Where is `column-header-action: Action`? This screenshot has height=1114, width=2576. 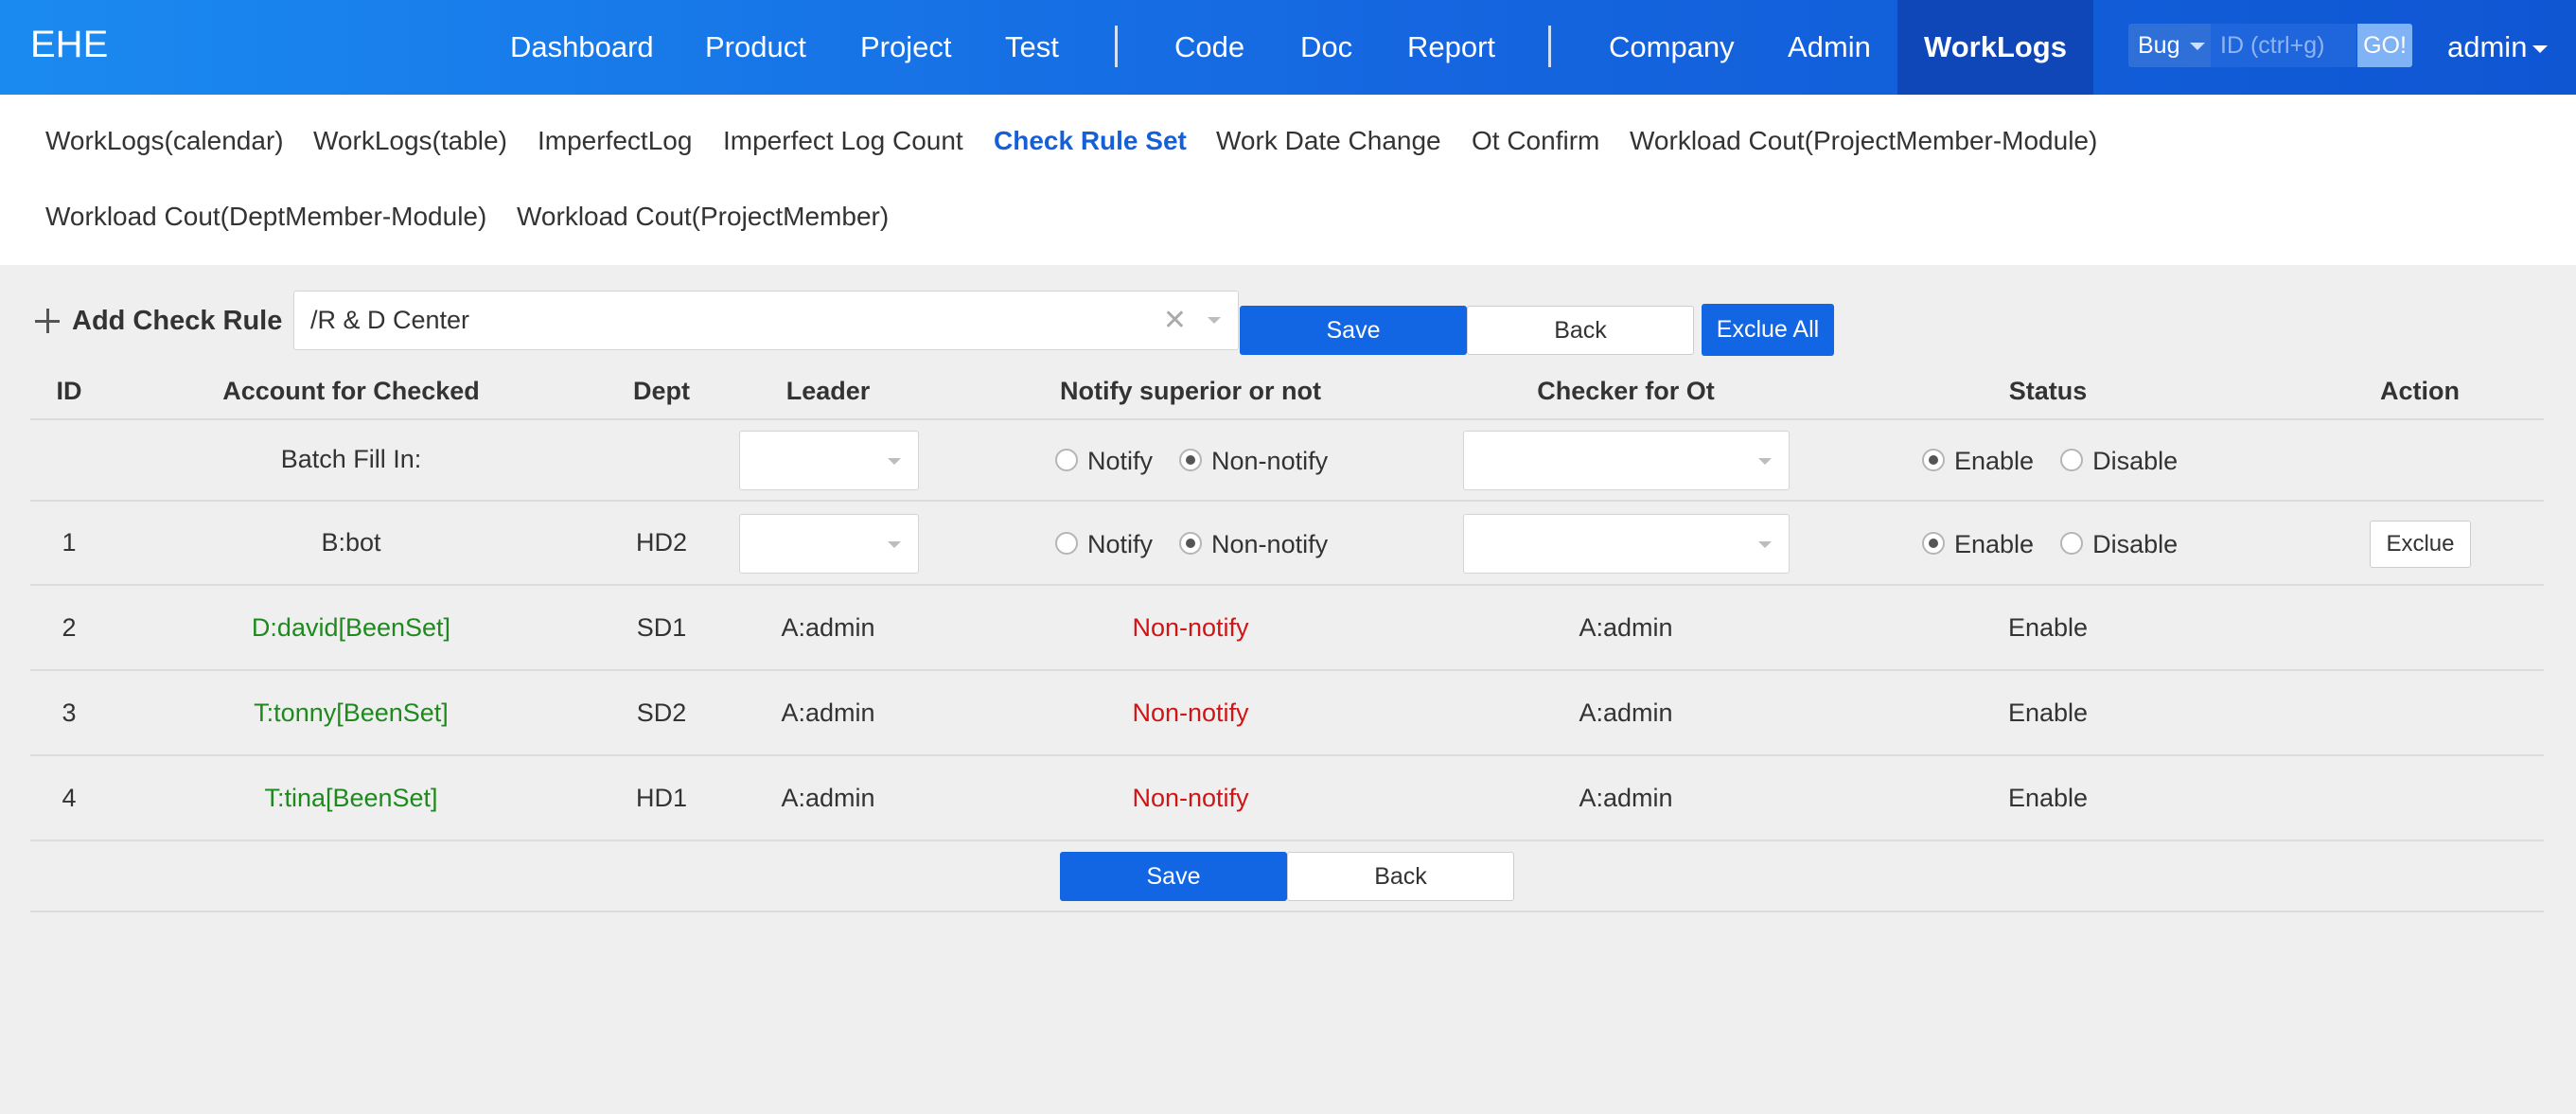
column-header-action: Action is located at coordinates (2420, 391).